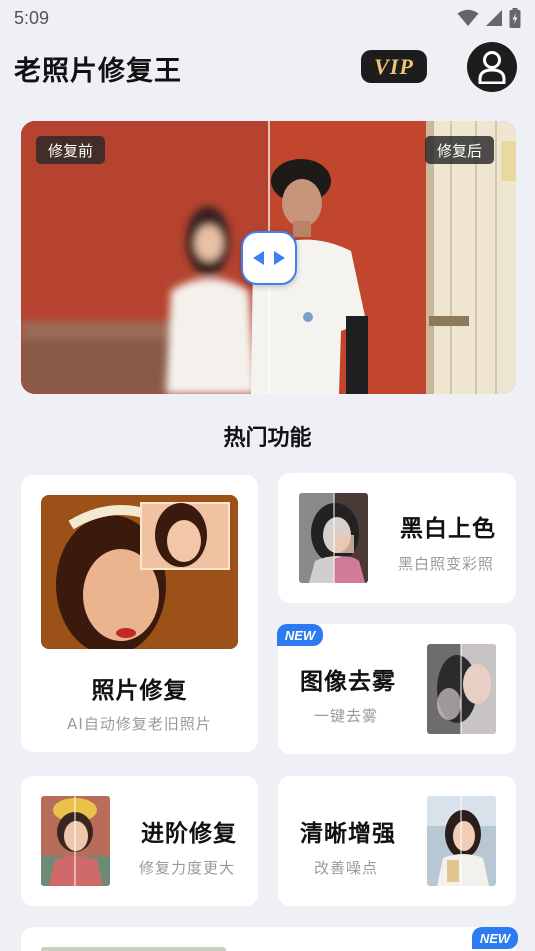  I want to click on colorize-subtitle: 黑白照变彩照, so click(446, 564).